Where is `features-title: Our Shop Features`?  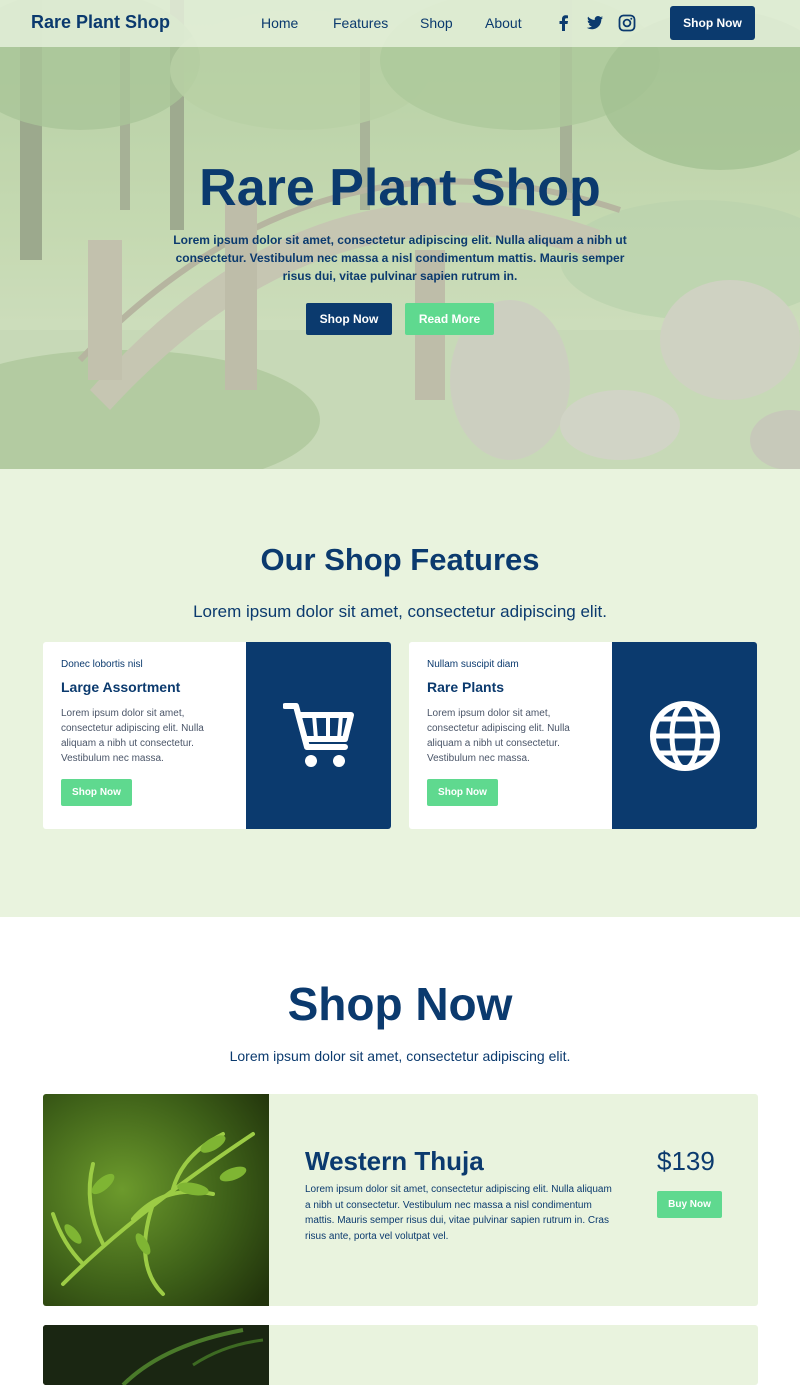 features-title: Our Shop Features is located at coordinates (400, 559).